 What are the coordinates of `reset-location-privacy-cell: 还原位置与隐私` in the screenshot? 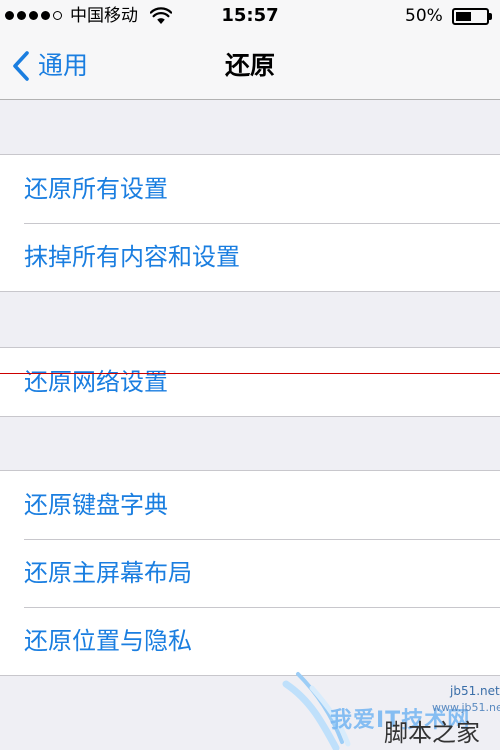 It's located at (250, 641).